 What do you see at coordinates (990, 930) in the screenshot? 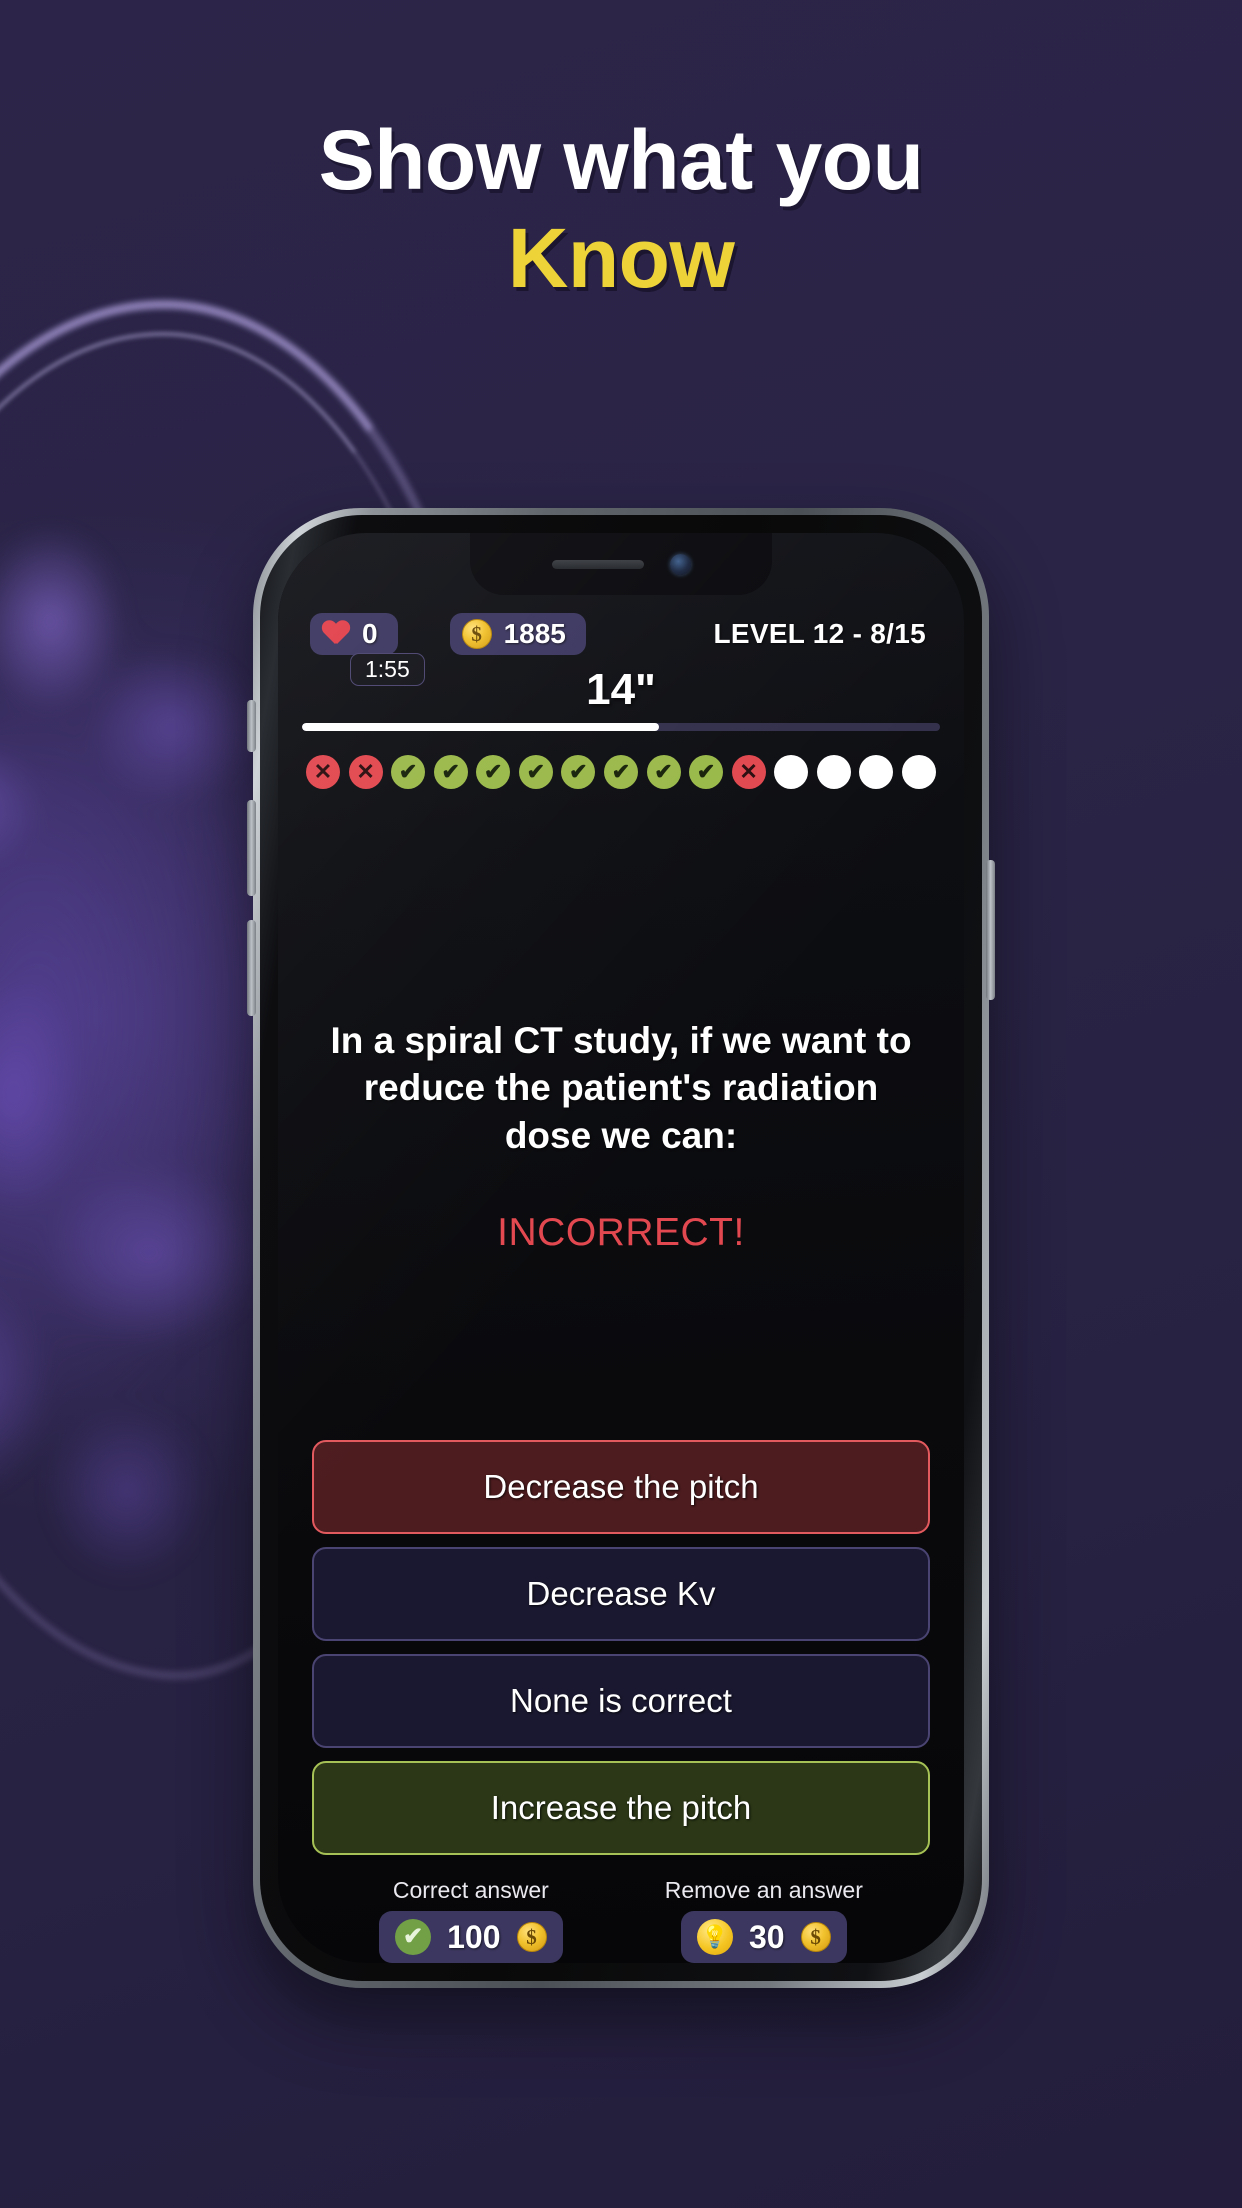
I see `power-button` at bounding box center [990, 930].